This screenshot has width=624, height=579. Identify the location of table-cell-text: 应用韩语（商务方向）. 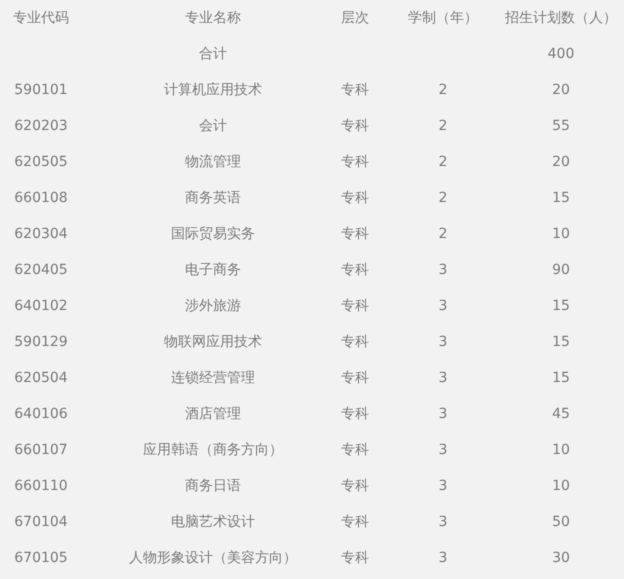
(213, 450).